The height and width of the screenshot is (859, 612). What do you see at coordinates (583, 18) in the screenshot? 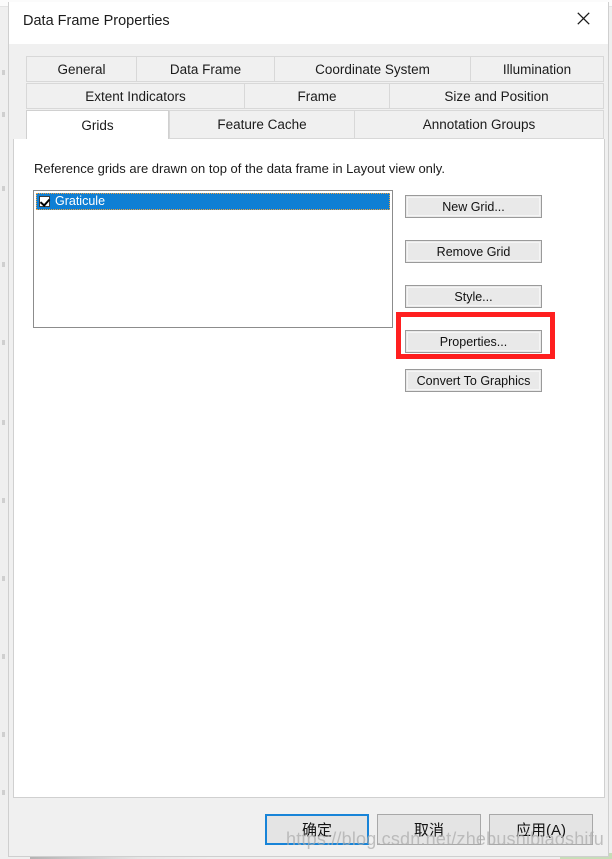
I see `close-icon` at bounding box center [583, 18].